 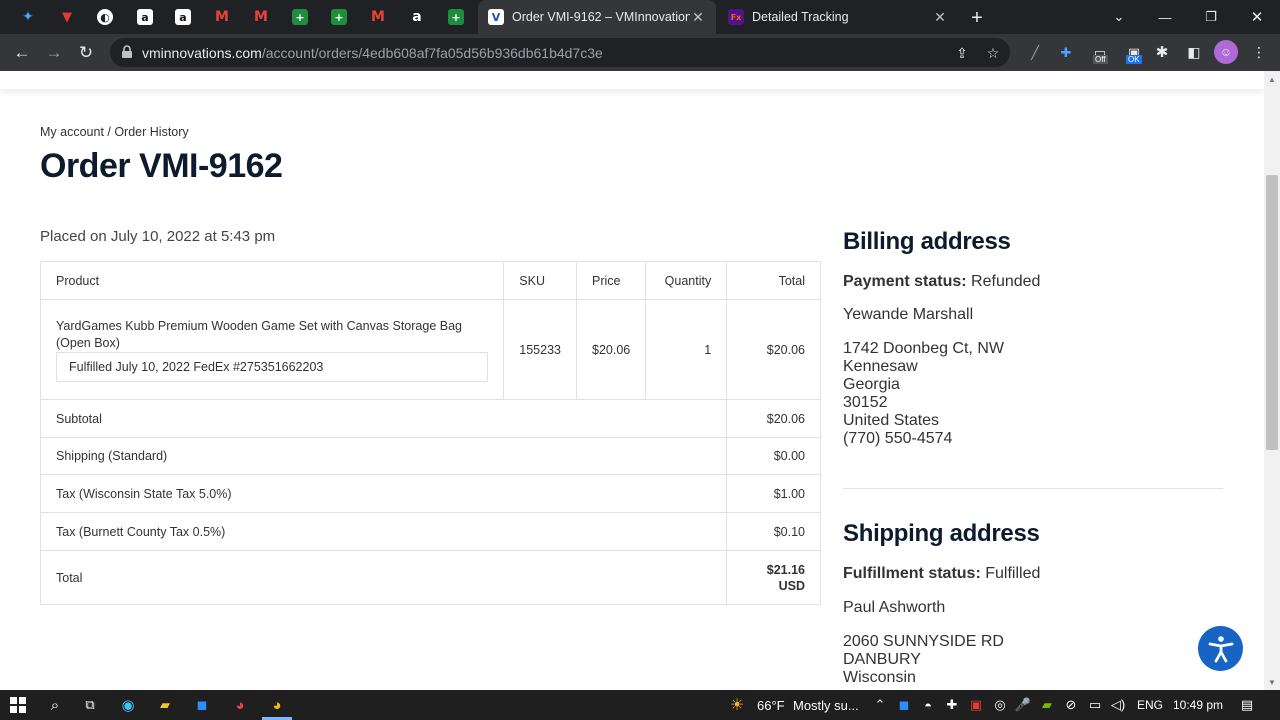 What do you see at coordinates (1272, 79) in the screenshot?
I see `scroll-up-arrow: ▲` at bounding box center [1272, 79].